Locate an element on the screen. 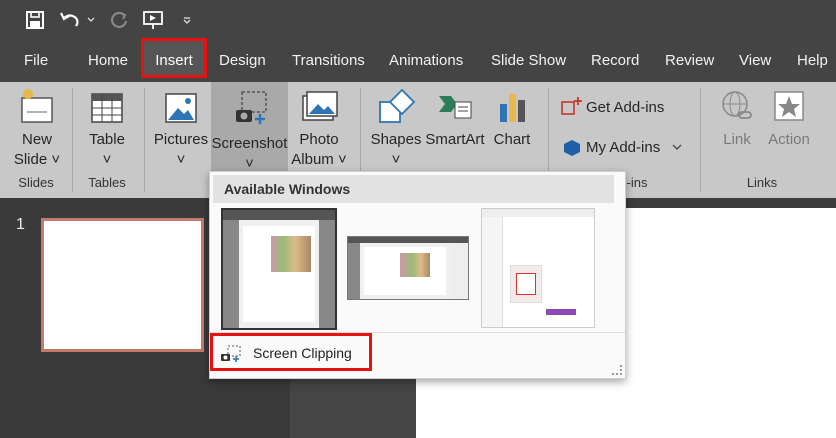 Image resolution: width=836 pixels, height=438 pixels. tab-insert: Insert is located at coordinates (174, 58).